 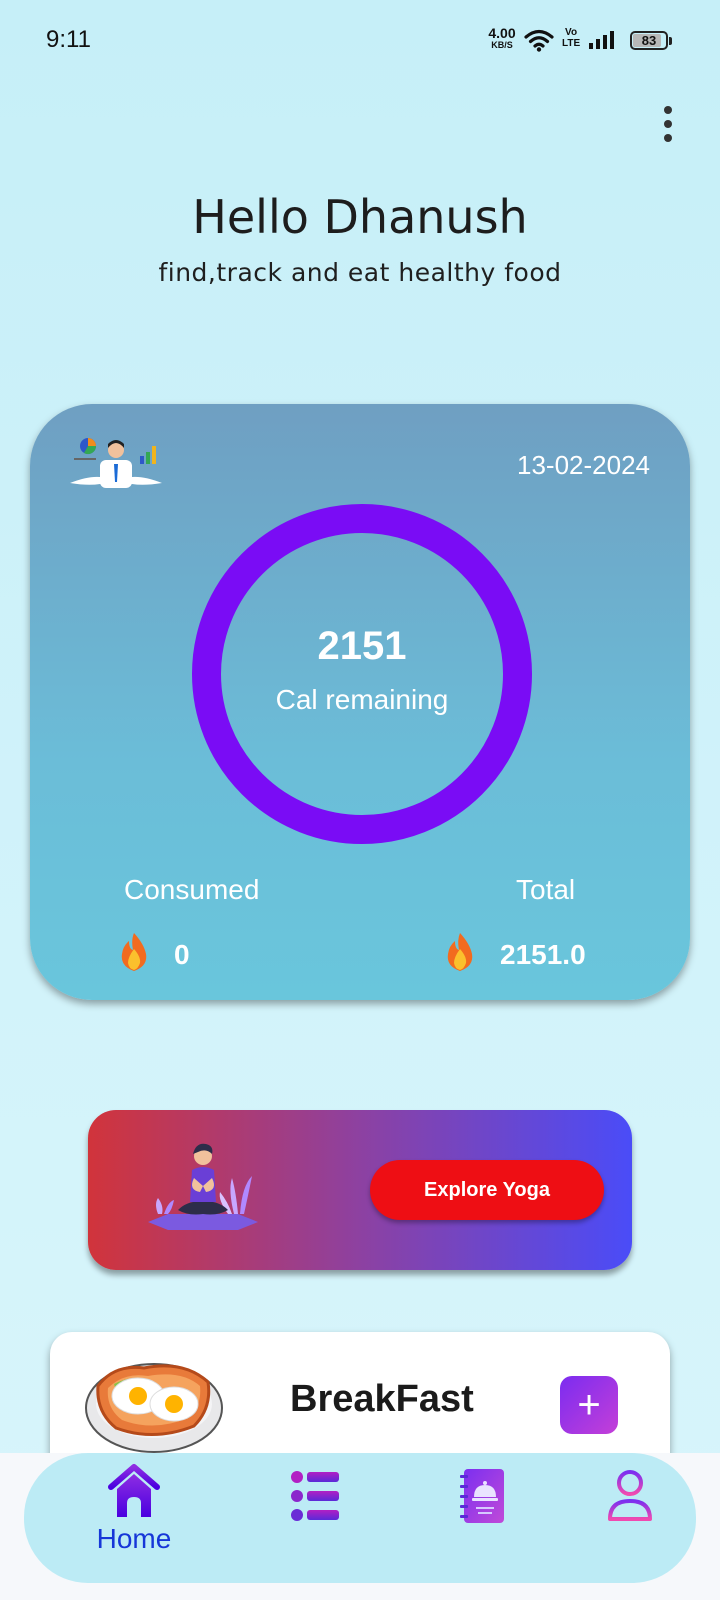 What do you see at coordinates (583, 465) in the screenshot?
I see `card-date: 13-02-2024` at bounding box center [583, 465].